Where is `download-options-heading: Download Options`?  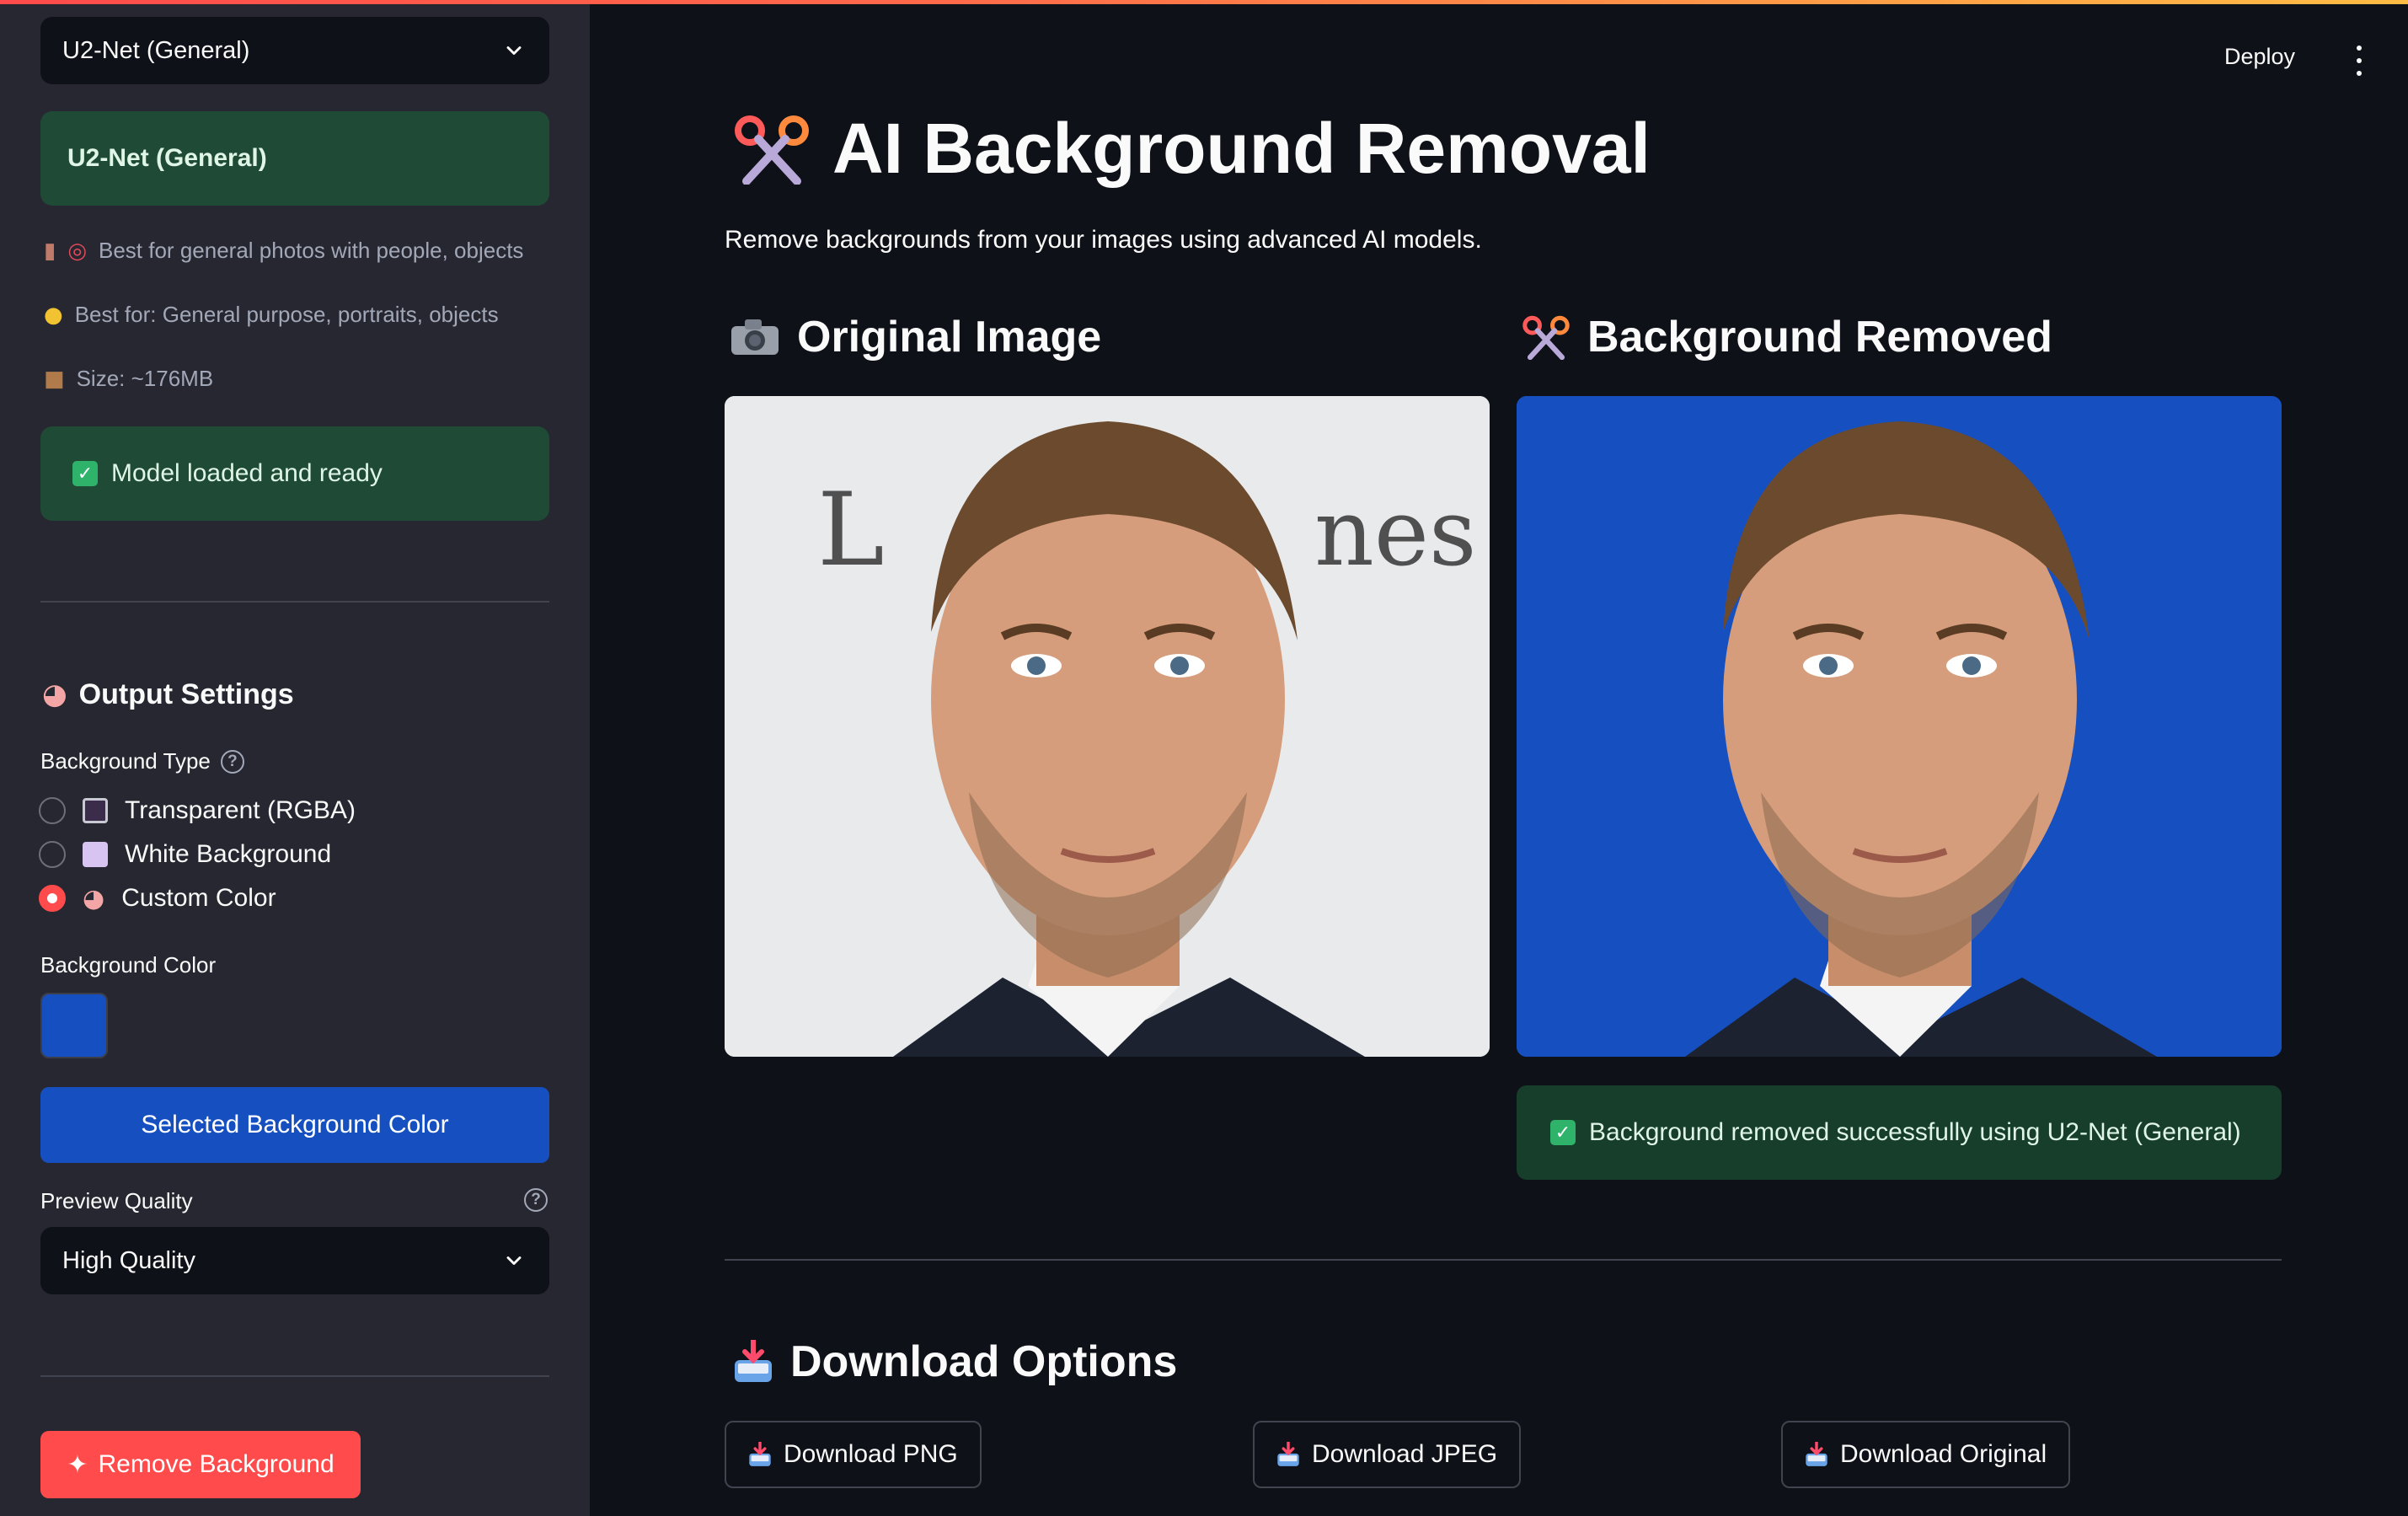
download-options-heading: Download Options is located at coordinates (955, 1362).